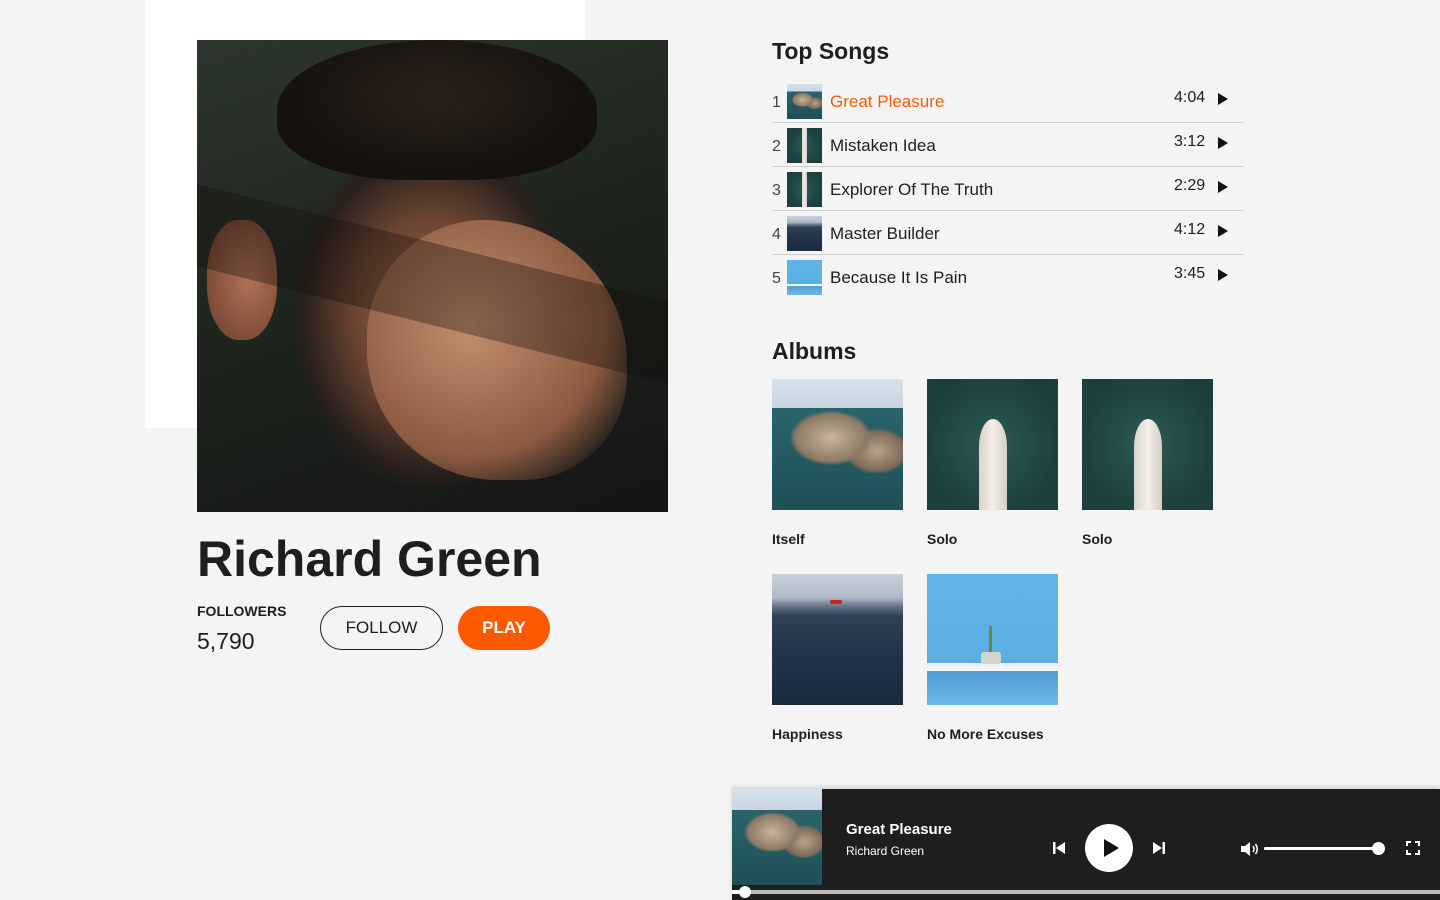 Image resolution: width=1440 pixels, height=900 pixels. I want to click on volume-level, so click(1321, 848).